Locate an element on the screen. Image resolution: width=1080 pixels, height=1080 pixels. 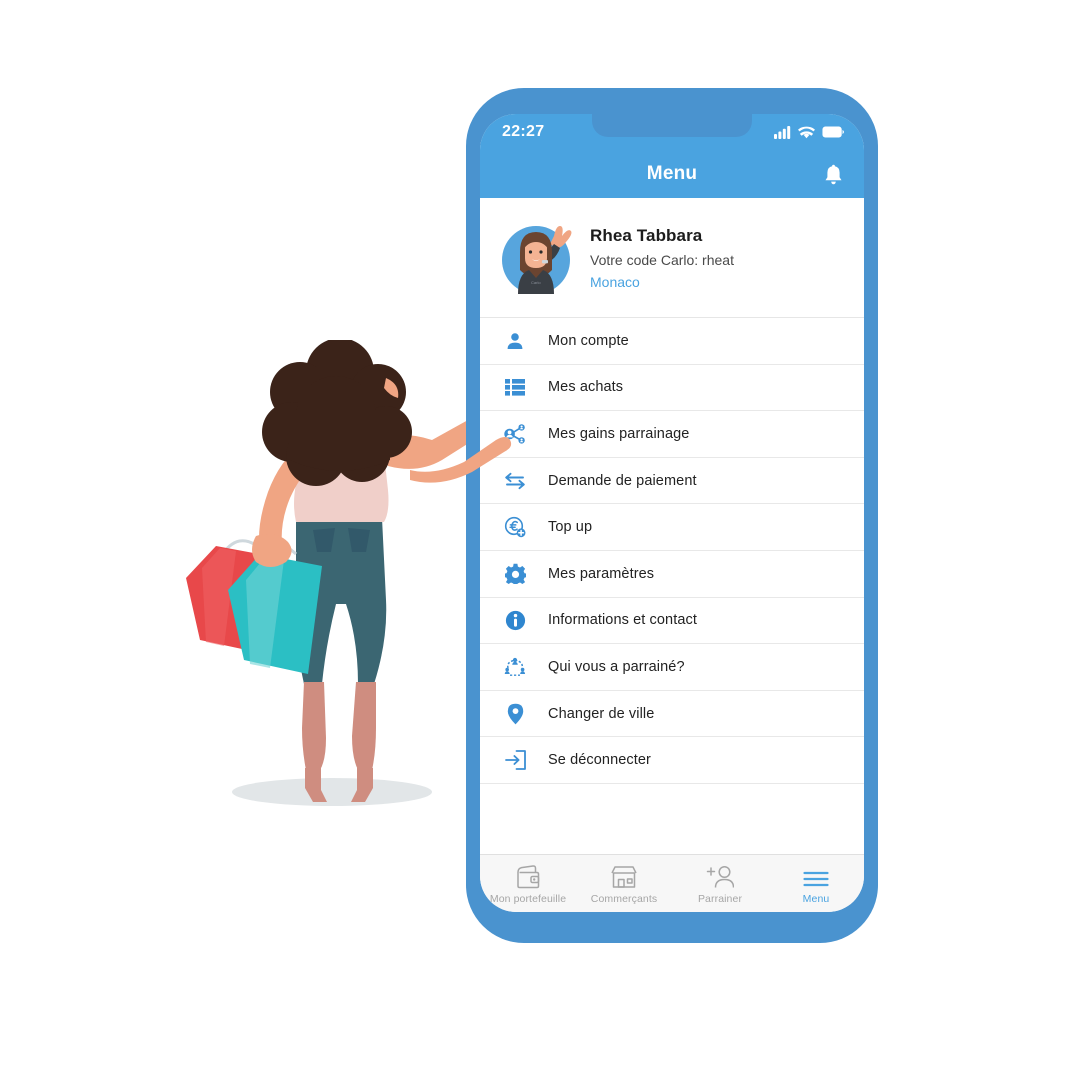
illustration-right-calf is located at coordinates (364, 726).